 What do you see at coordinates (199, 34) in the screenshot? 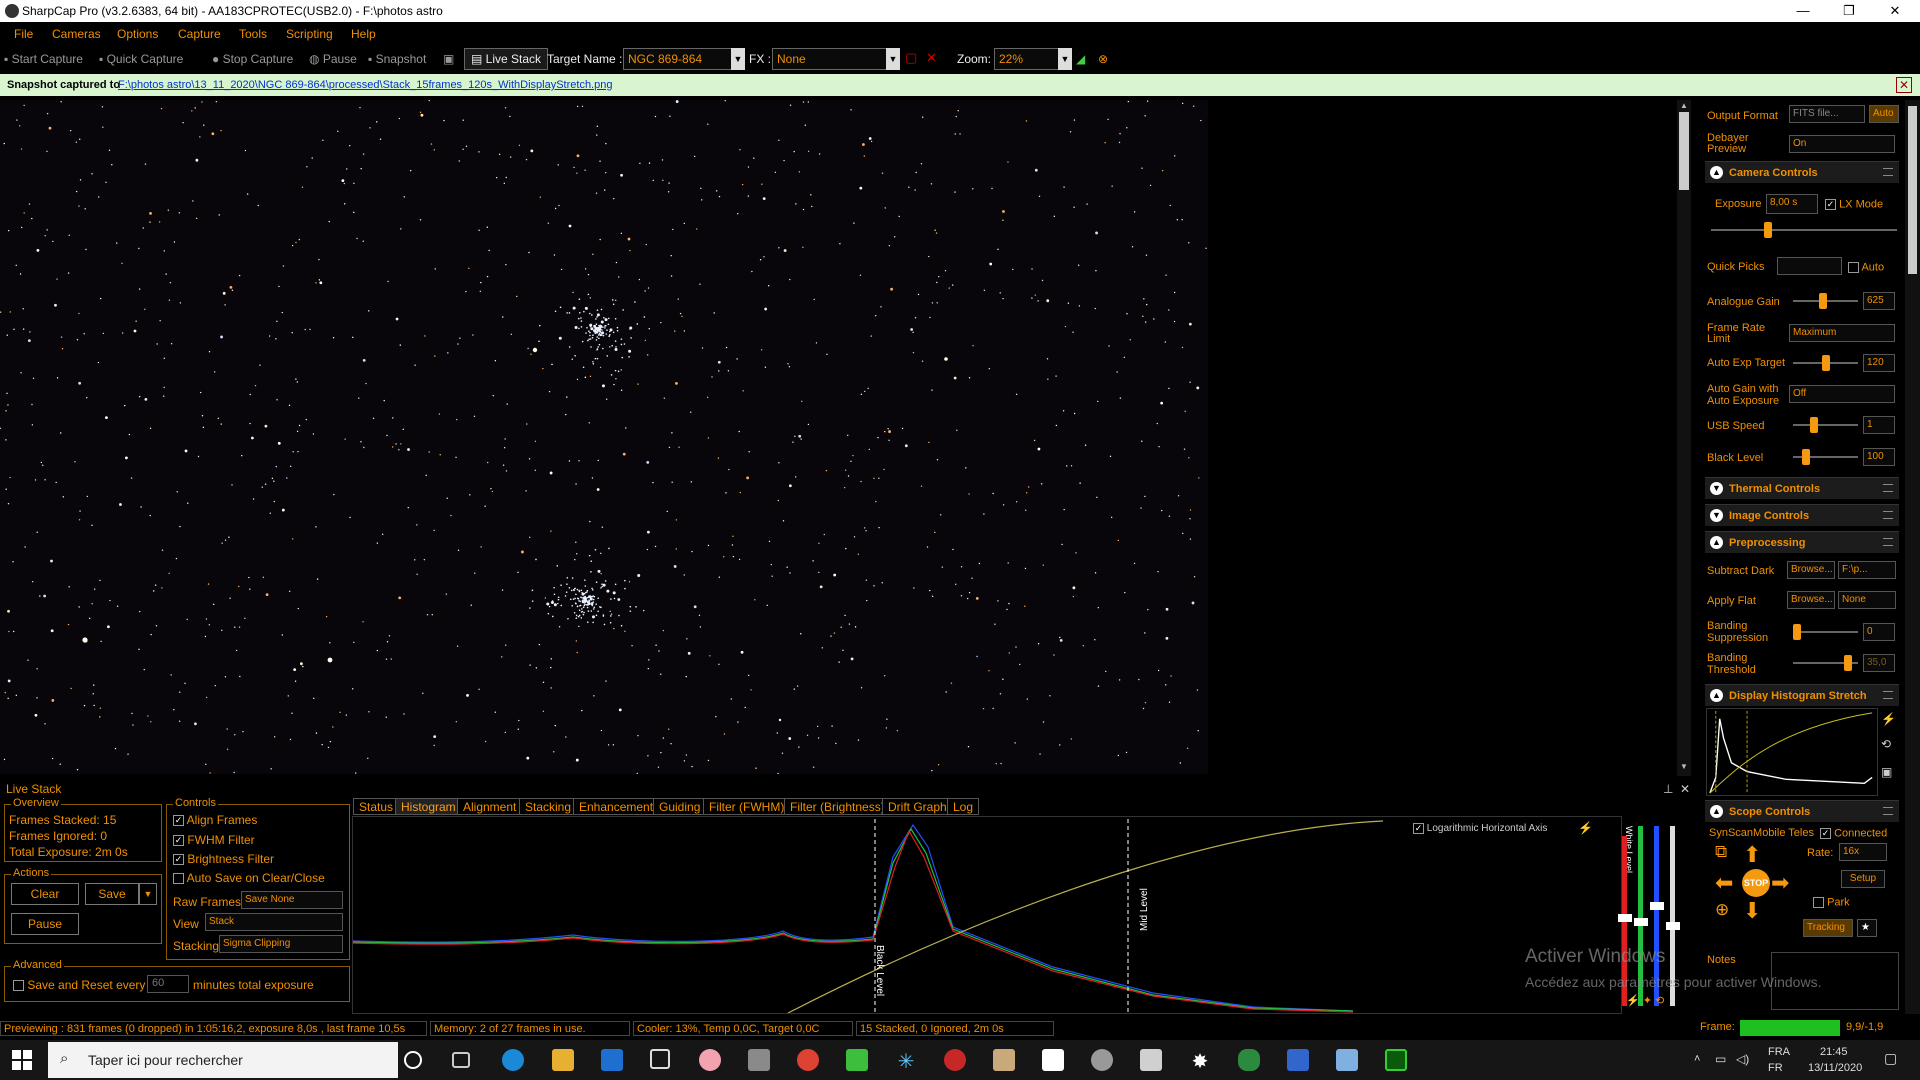
I see `menu-capture: Capture` at bounding box center [199, 34].